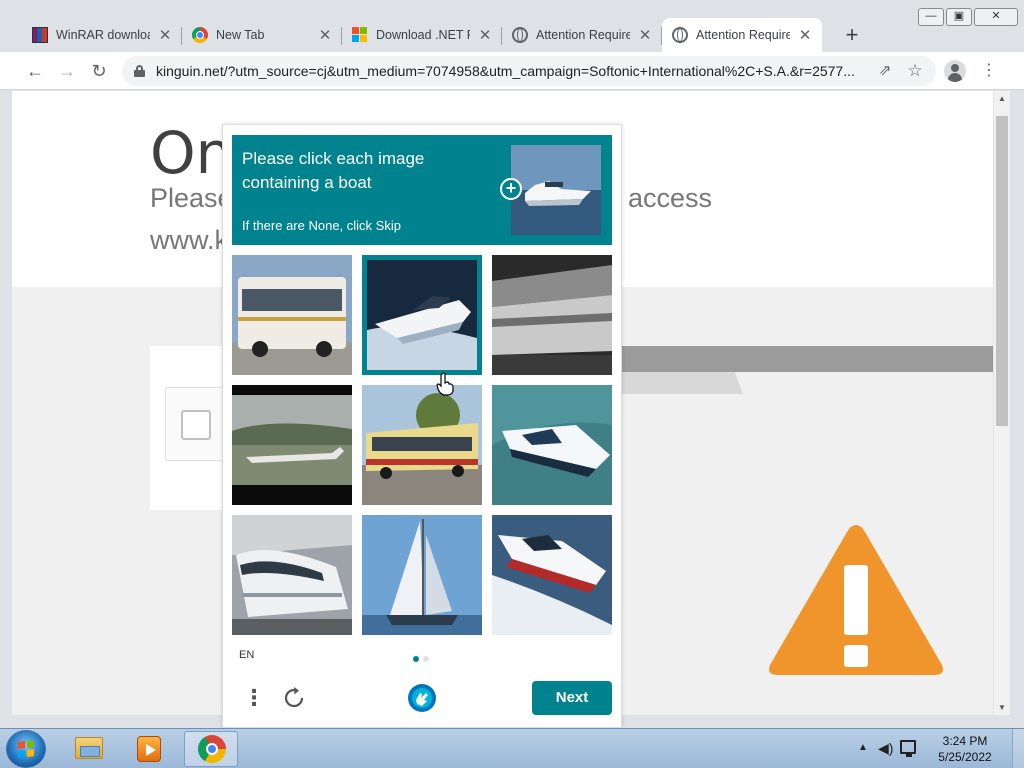  I want to click on scroll-thumb, so click(1002, 271).